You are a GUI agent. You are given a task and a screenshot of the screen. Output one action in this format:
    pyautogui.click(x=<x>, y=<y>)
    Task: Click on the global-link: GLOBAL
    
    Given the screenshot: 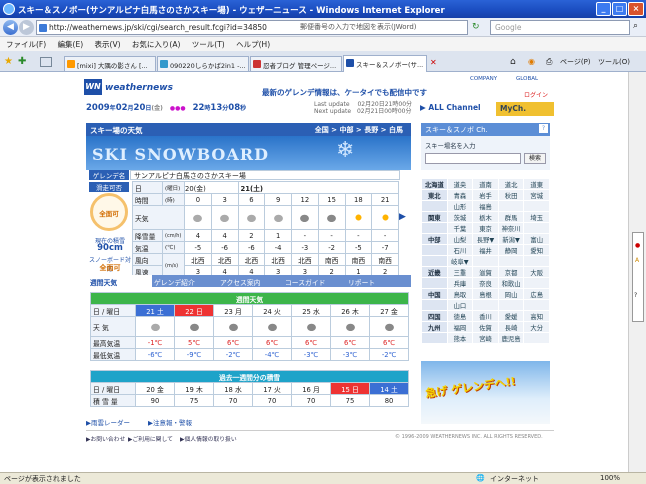 What is the action you would take?
    pyautogui.click(x=527, y=79)
    